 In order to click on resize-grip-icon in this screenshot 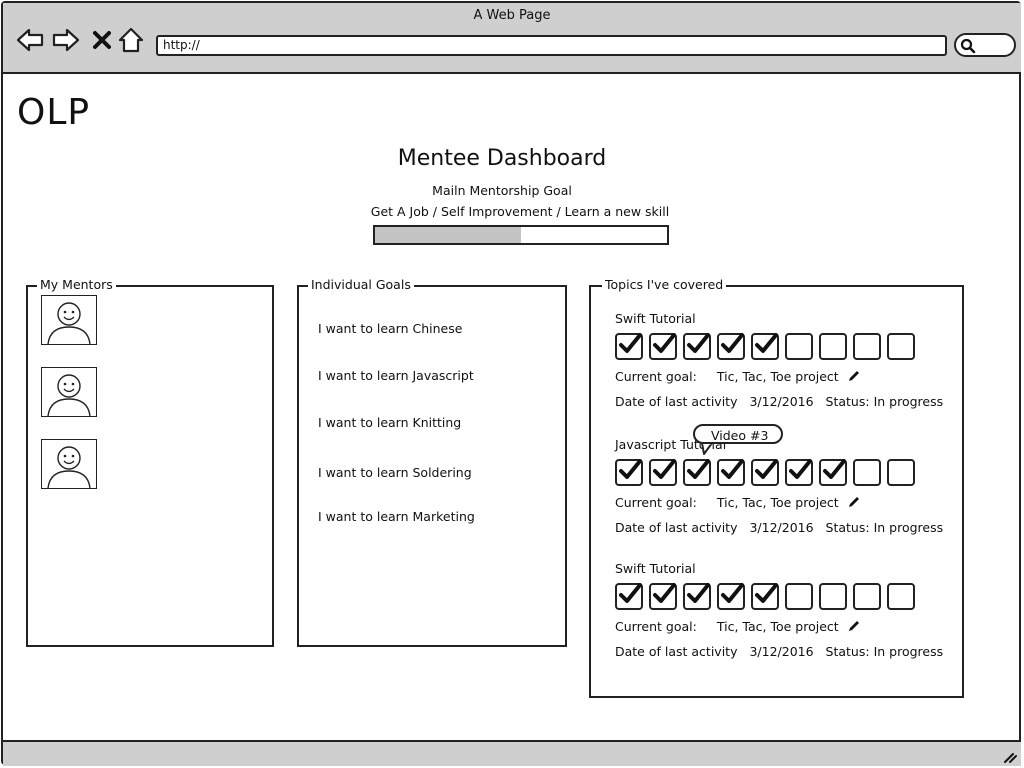, I will do `click(1010, 757)`.